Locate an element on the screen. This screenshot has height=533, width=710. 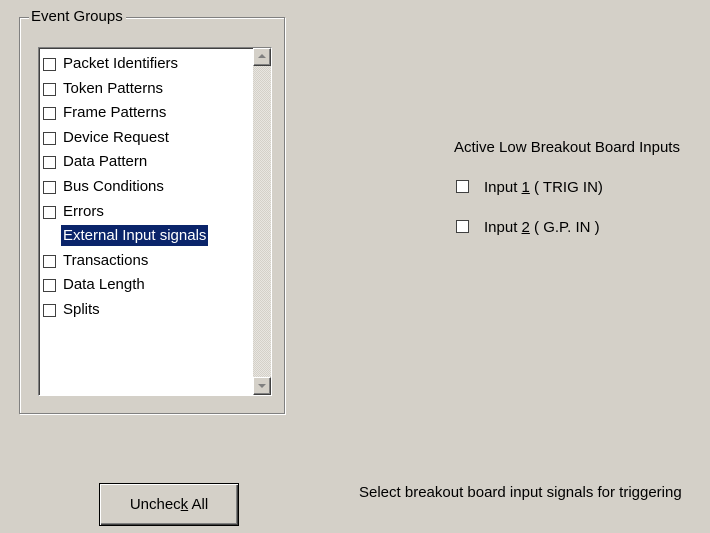
event-group-item: Packet Identifiers is located at coordinates (144, 64).